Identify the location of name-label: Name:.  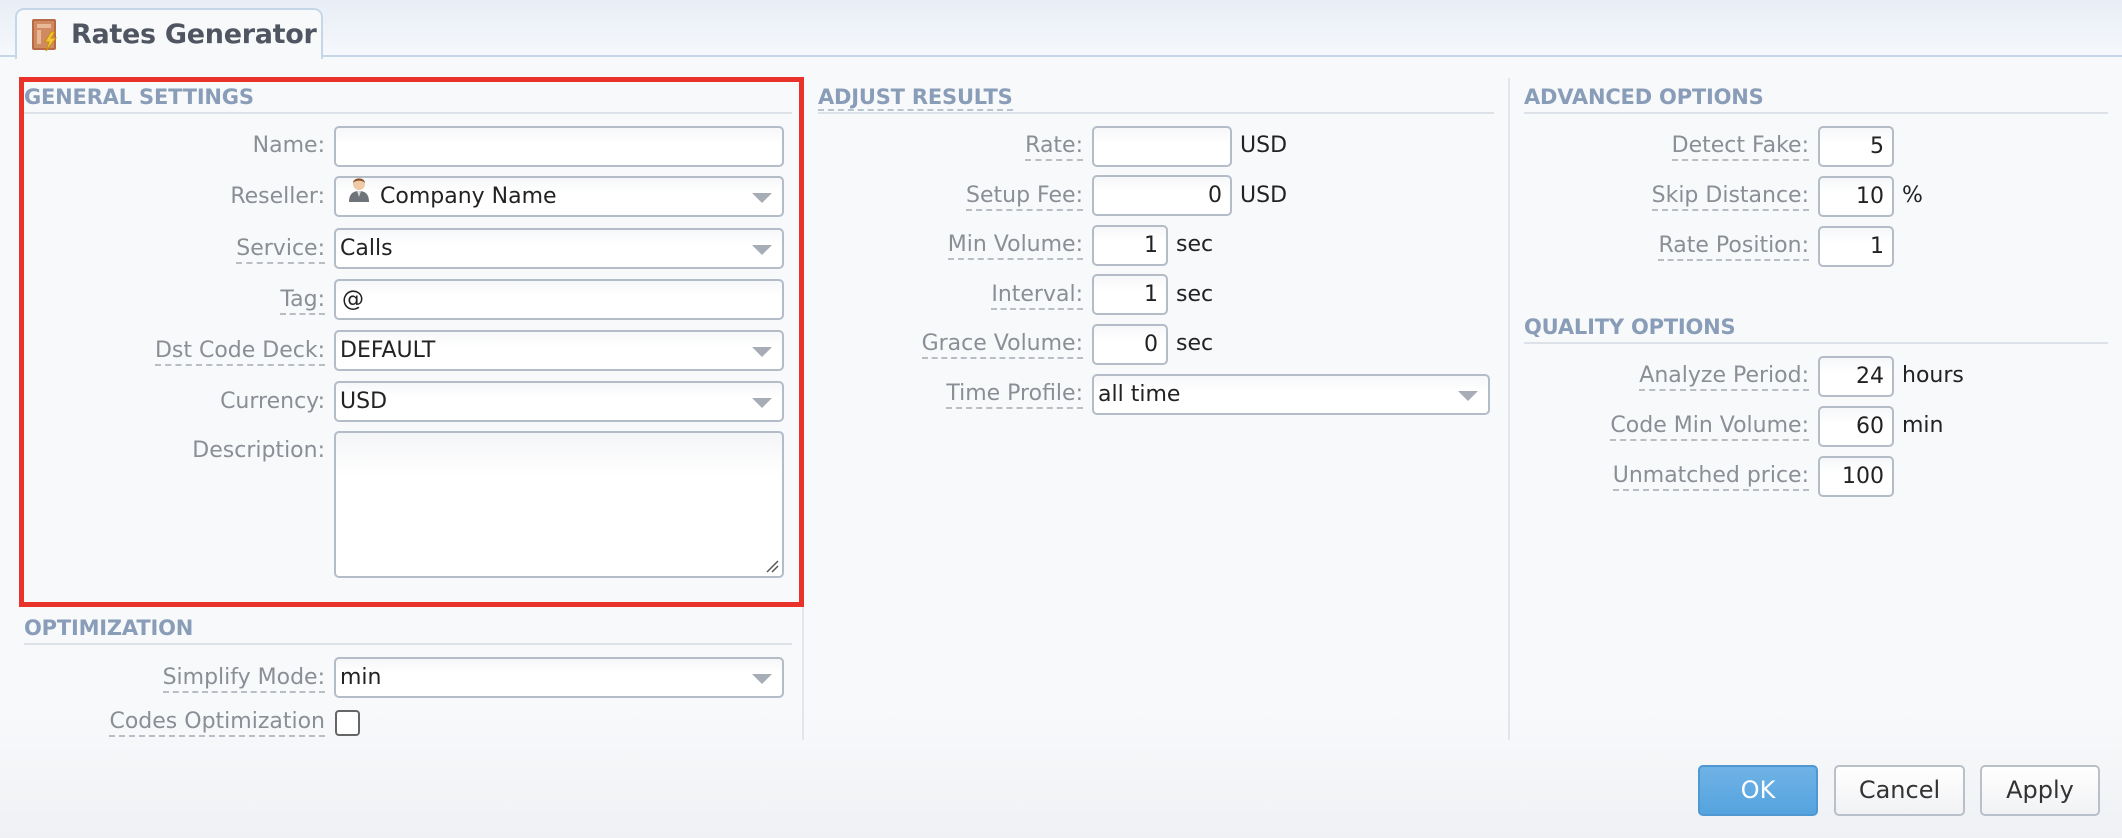
(288, 145).